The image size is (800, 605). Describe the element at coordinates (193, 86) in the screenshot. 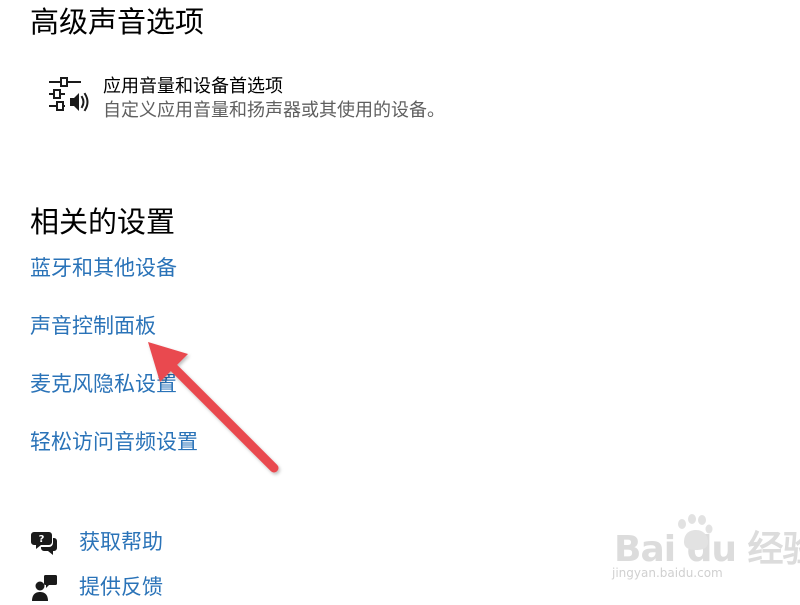

I see `option-title: 应用音量和设备首选项` at that location.